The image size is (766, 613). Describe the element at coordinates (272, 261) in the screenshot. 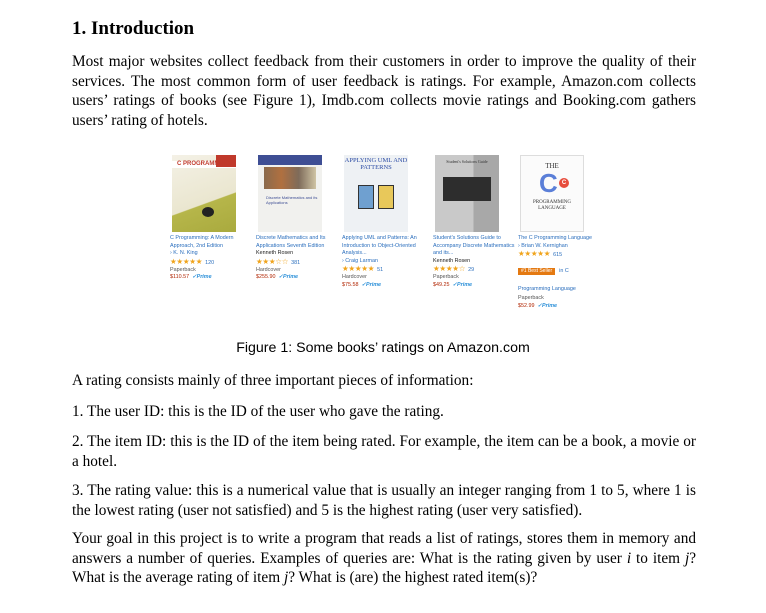

I see `stars-icon: ★★★☆☆` at that location.